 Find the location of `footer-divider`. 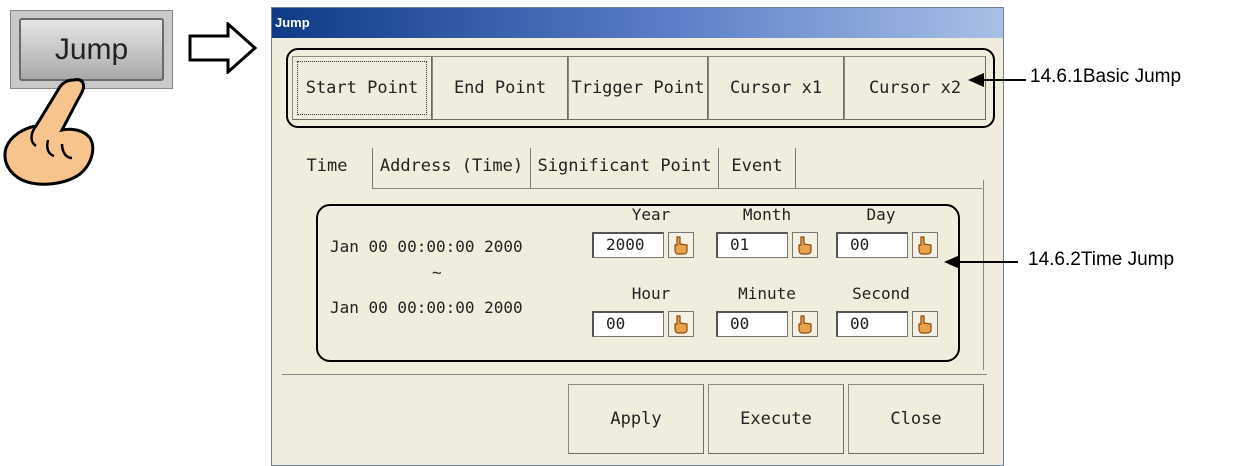

footer-divider is located at coordinates (634, 374).